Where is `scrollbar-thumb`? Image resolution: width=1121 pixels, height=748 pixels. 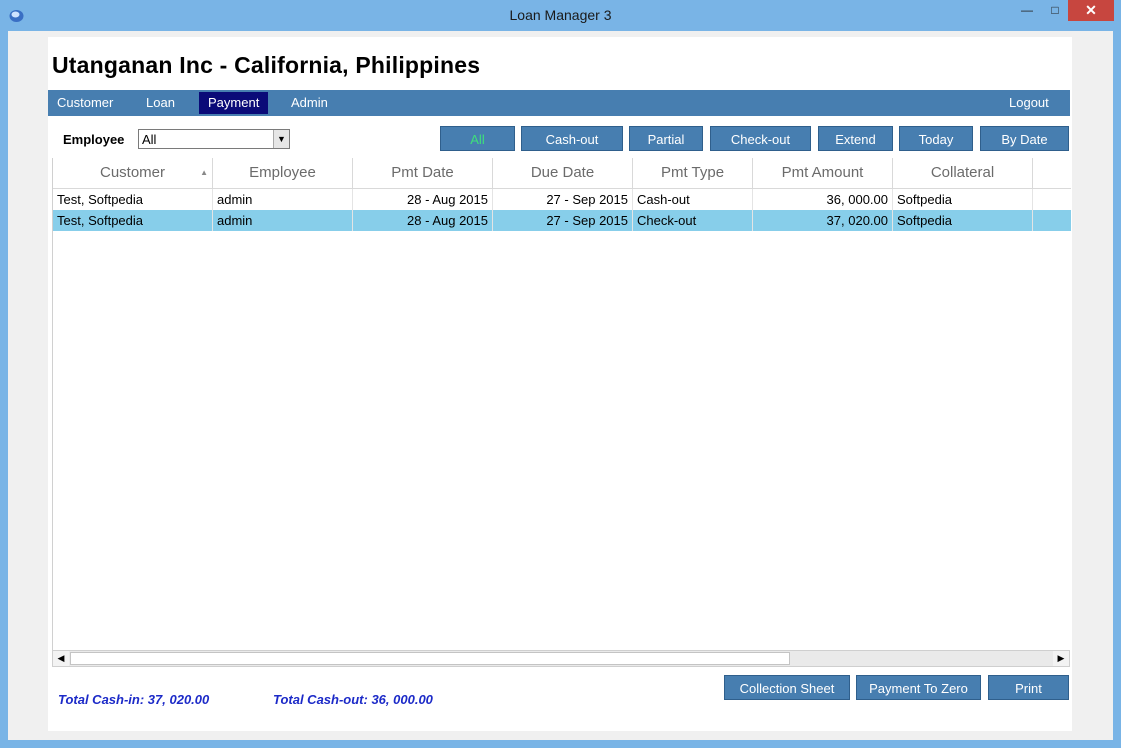 scrollbar-thumb is located at coordinates (430, 658).